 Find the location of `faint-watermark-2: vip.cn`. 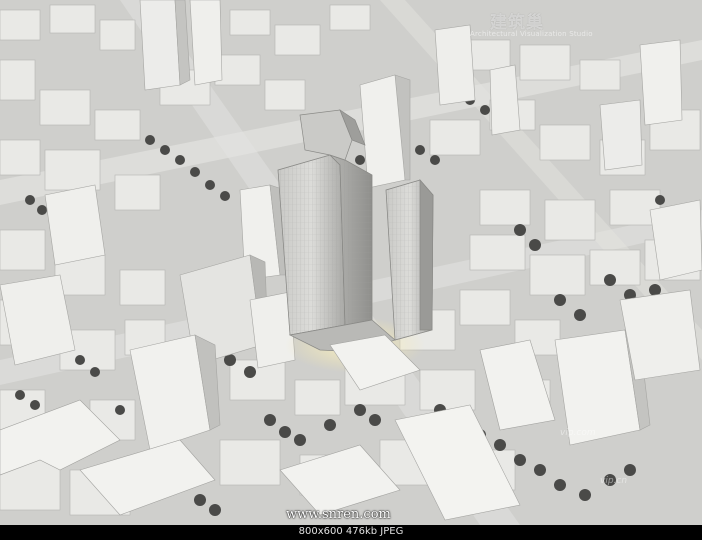

faint-watermark-2: vip.cn is located at coordinates (614, 481).